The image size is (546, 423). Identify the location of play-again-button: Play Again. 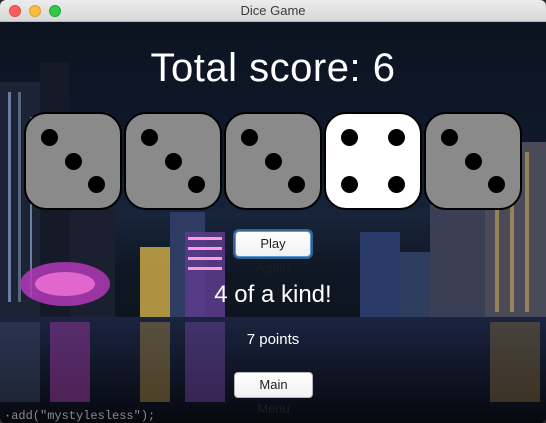
(273, 253).